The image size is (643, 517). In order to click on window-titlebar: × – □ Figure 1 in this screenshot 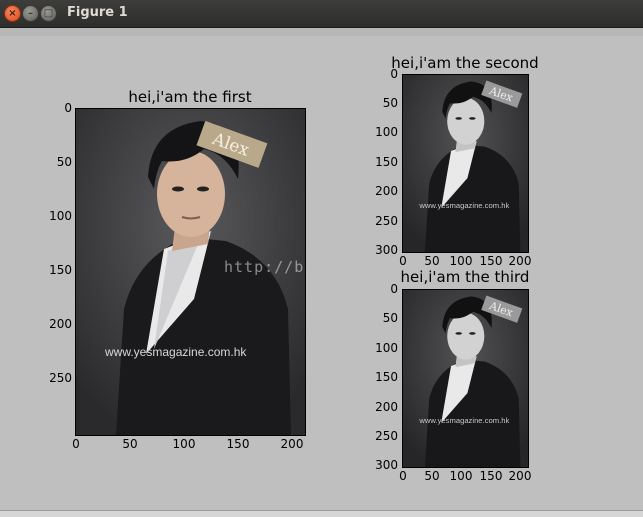, I will do `click(321, 14)`.